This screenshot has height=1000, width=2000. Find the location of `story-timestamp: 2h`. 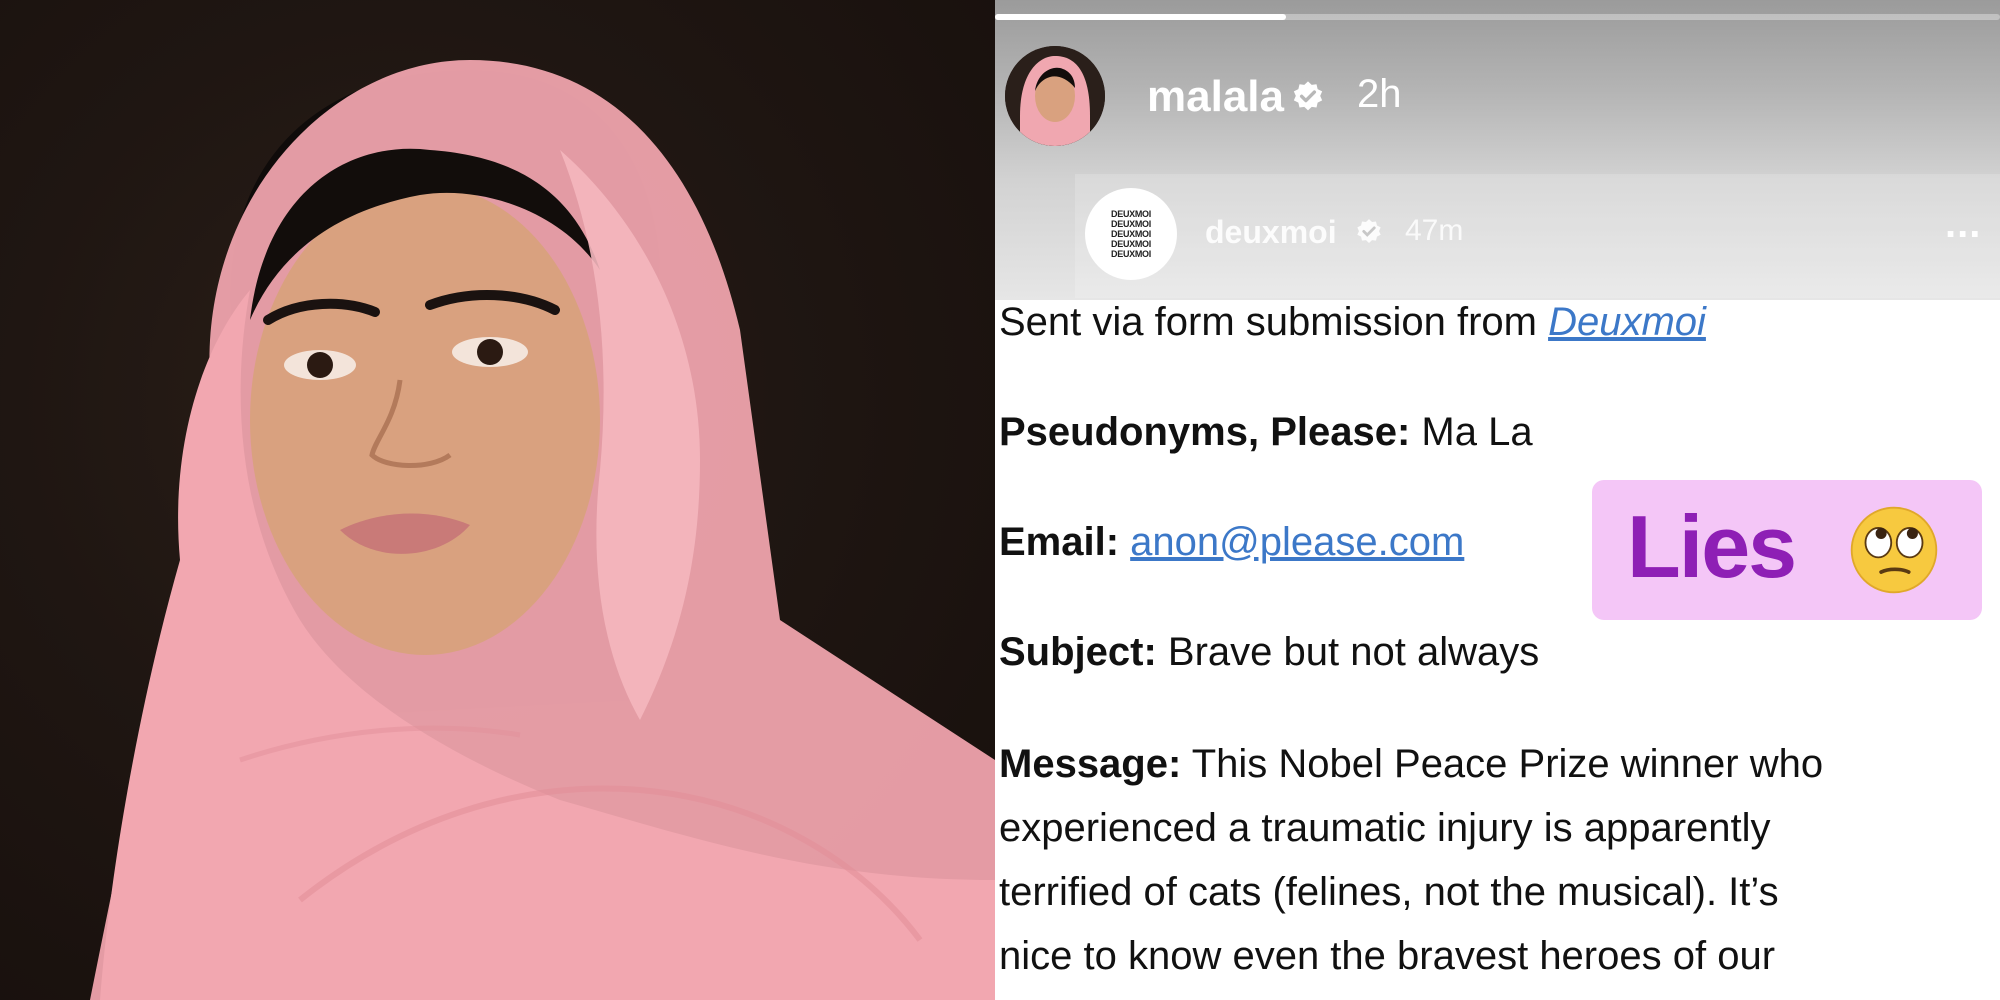

story-timestamp: 2h is located at coordinates (1379, 94).